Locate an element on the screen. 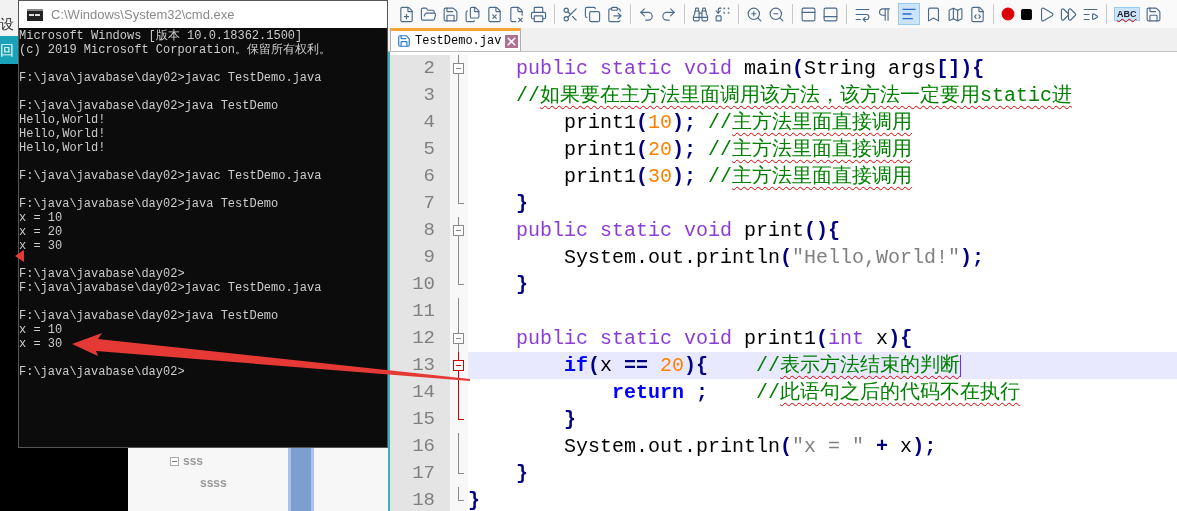 The height and width of the screenshot is (511, 1177). line-number: 9 is located at coordinates (429, 258).